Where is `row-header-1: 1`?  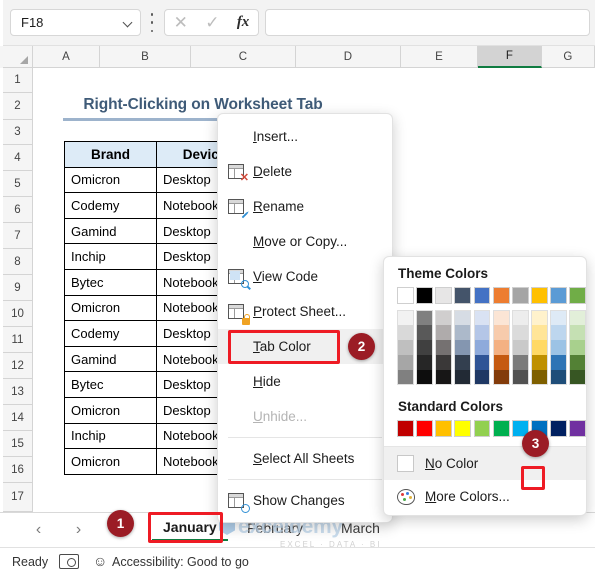
row-header-1: 1 is located at coordinates (18, 80).